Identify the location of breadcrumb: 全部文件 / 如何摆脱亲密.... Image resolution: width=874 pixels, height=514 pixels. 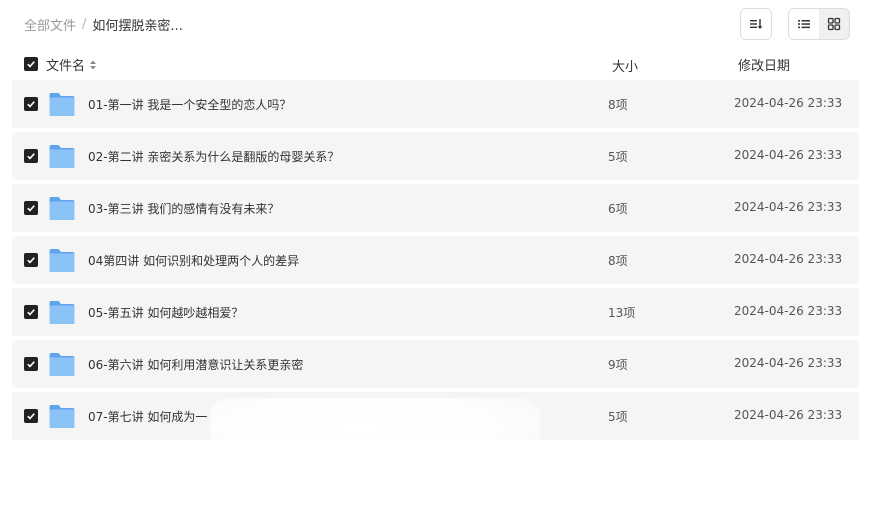
(103, 24).